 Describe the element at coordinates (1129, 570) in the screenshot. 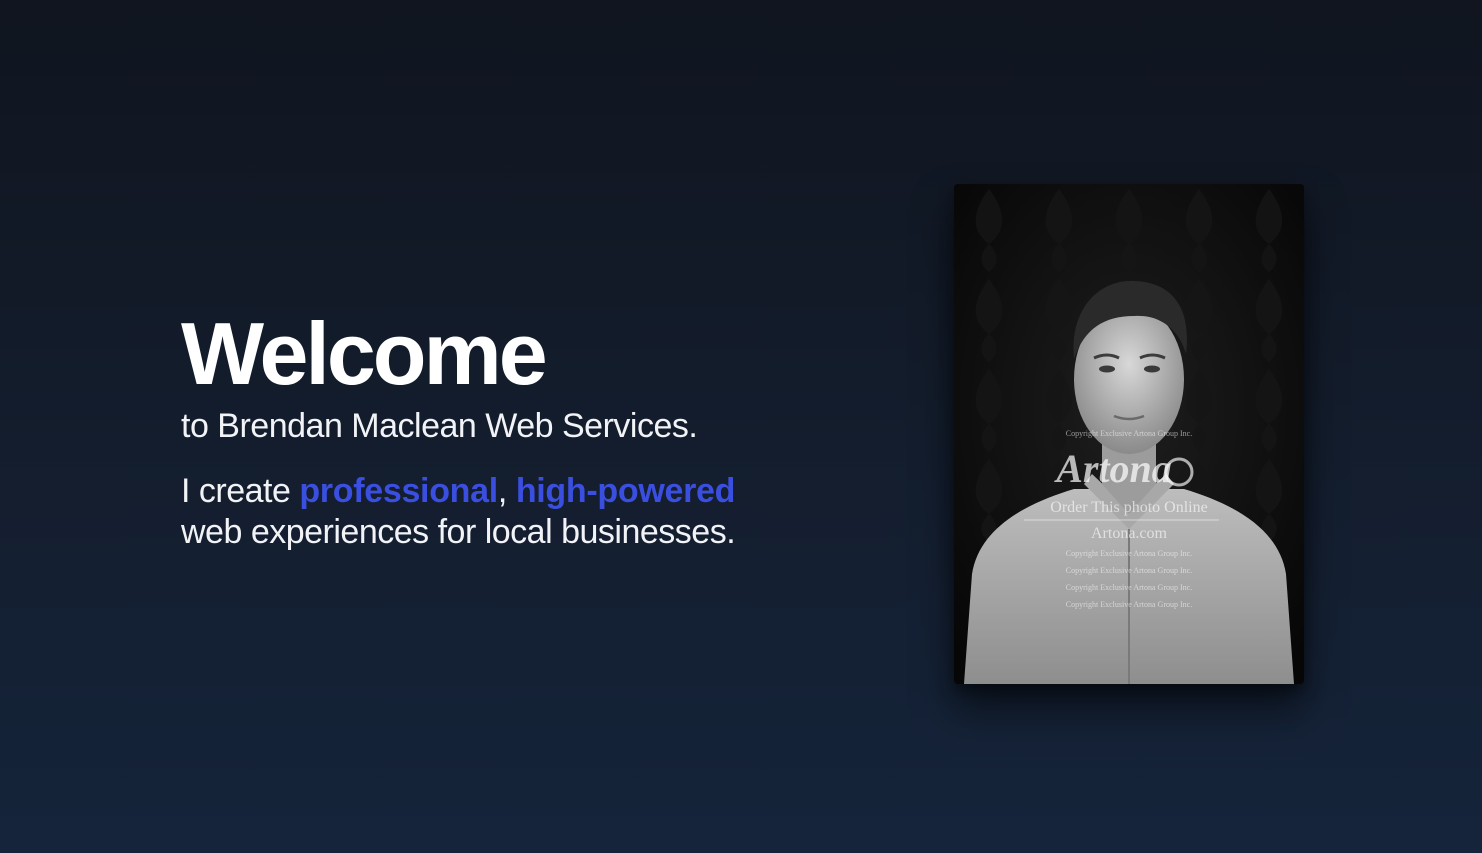

I see `watermark-copyright-3: Copyright Exclusive Artona Group Inc.` at that location.